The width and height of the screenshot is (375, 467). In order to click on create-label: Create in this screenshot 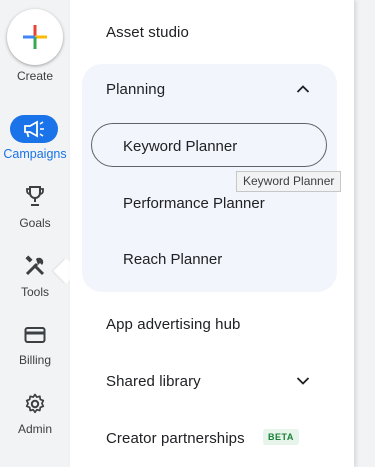, I will do `click(35, 76)`.